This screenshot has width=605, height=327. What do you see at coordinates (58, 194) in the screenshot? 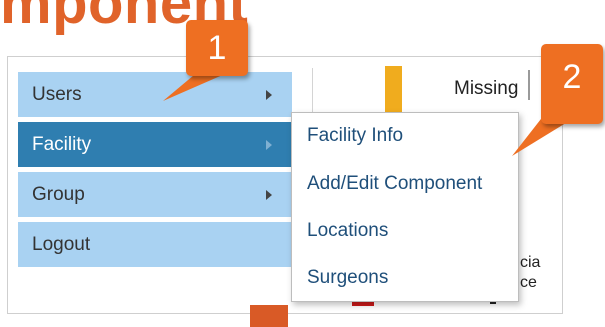
I see `menu-item-label: Group` at bounding box center [58, 194].